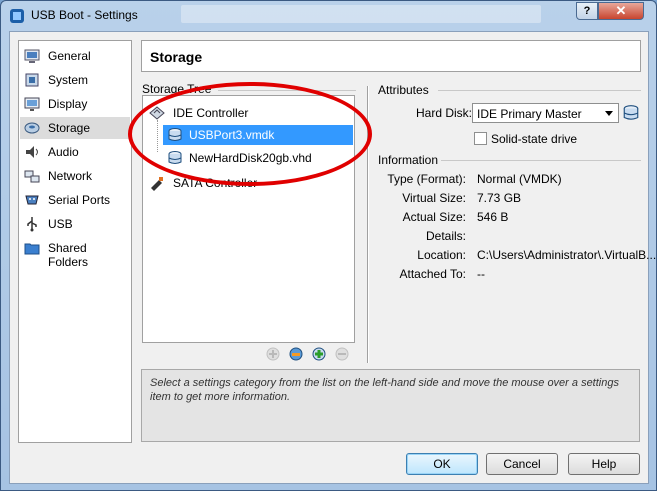 This screenshot has height=491, width=657. What do you see at coordinates (32, 128) in the screenshot?
I see `storage-icon` at bounding box center [32, 128].